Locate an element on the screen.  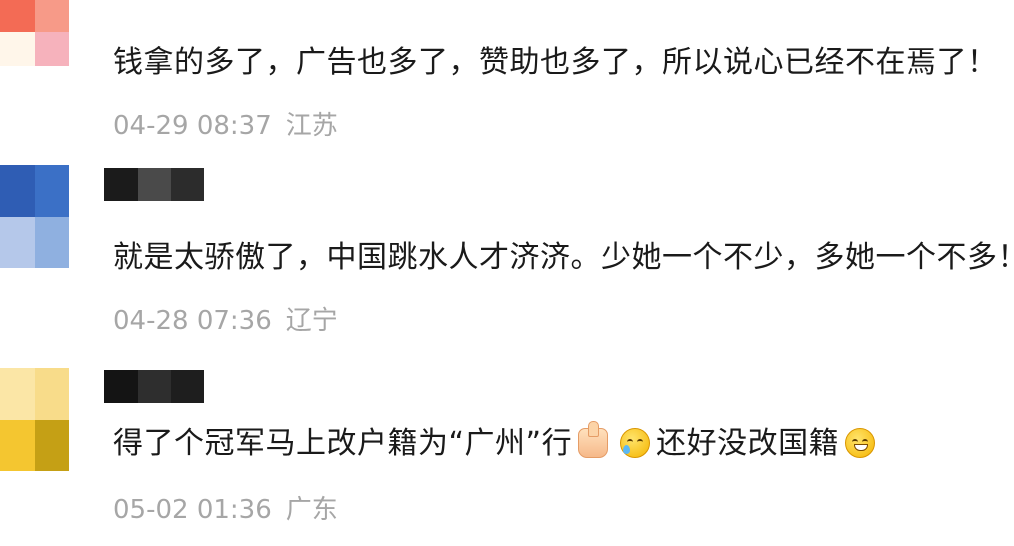
comment-text-part: 还好没改国籍 is located at coordinates (748, 443).